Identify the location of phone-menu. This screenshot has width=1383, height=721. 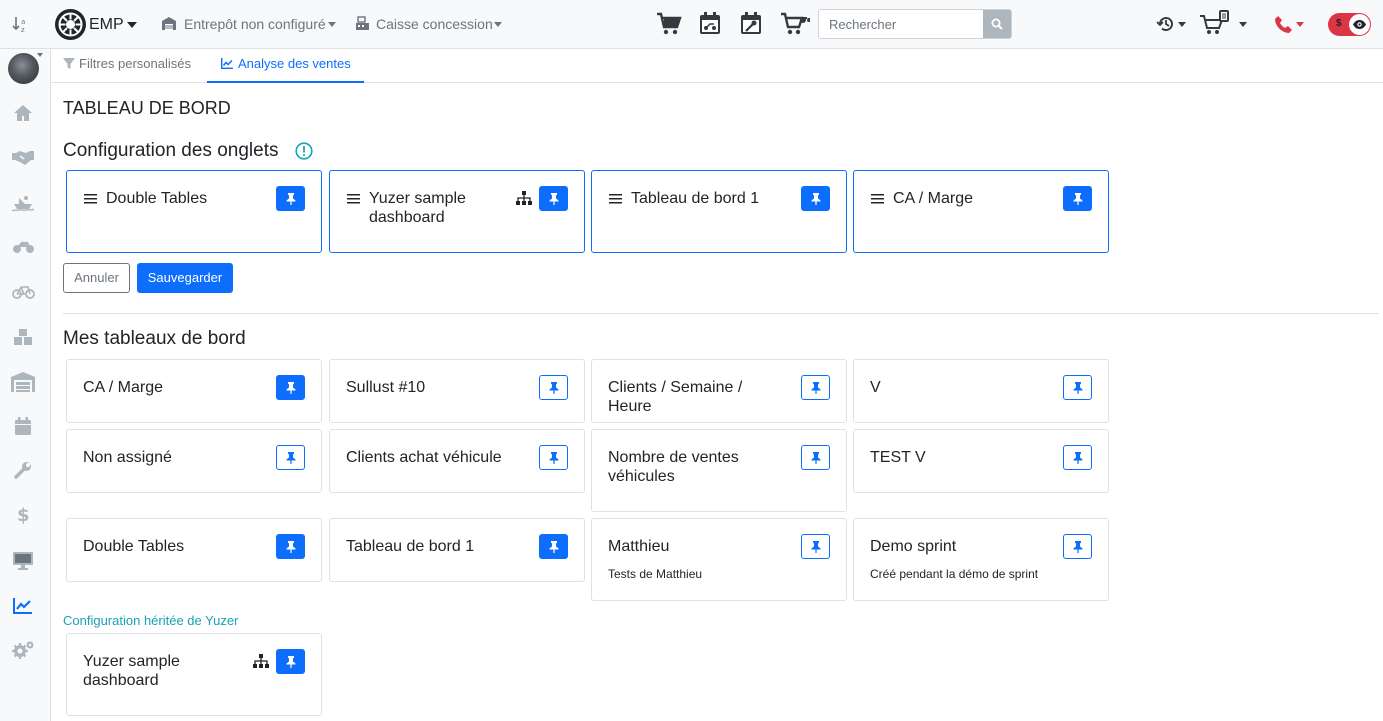
(1289, 24).